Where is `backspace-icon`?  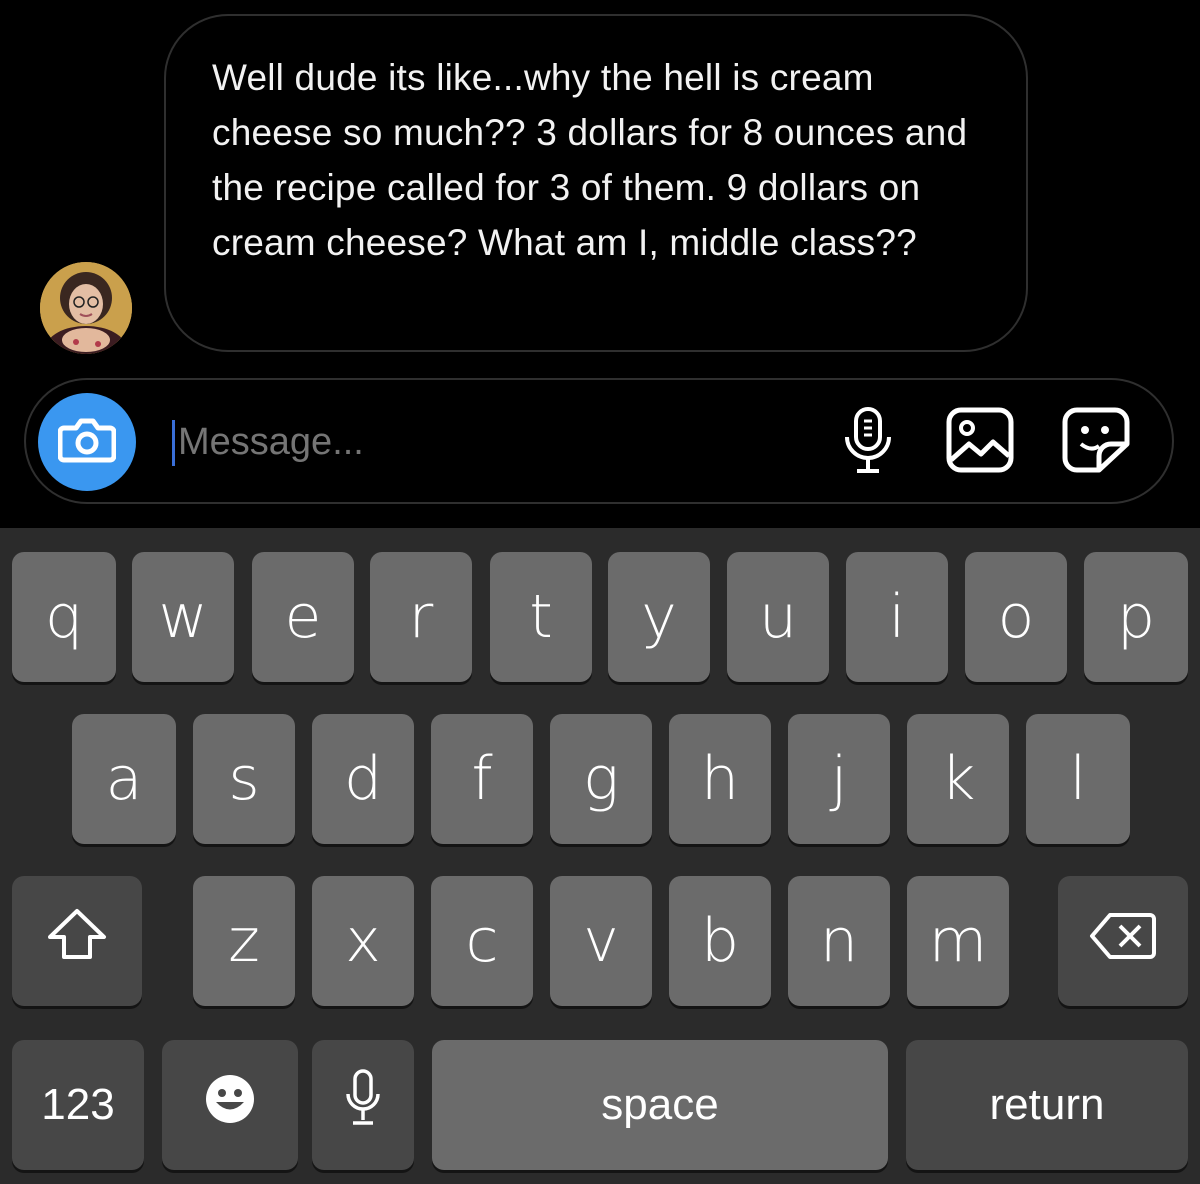 backspace-icon is located at coordinates (1123, 941).